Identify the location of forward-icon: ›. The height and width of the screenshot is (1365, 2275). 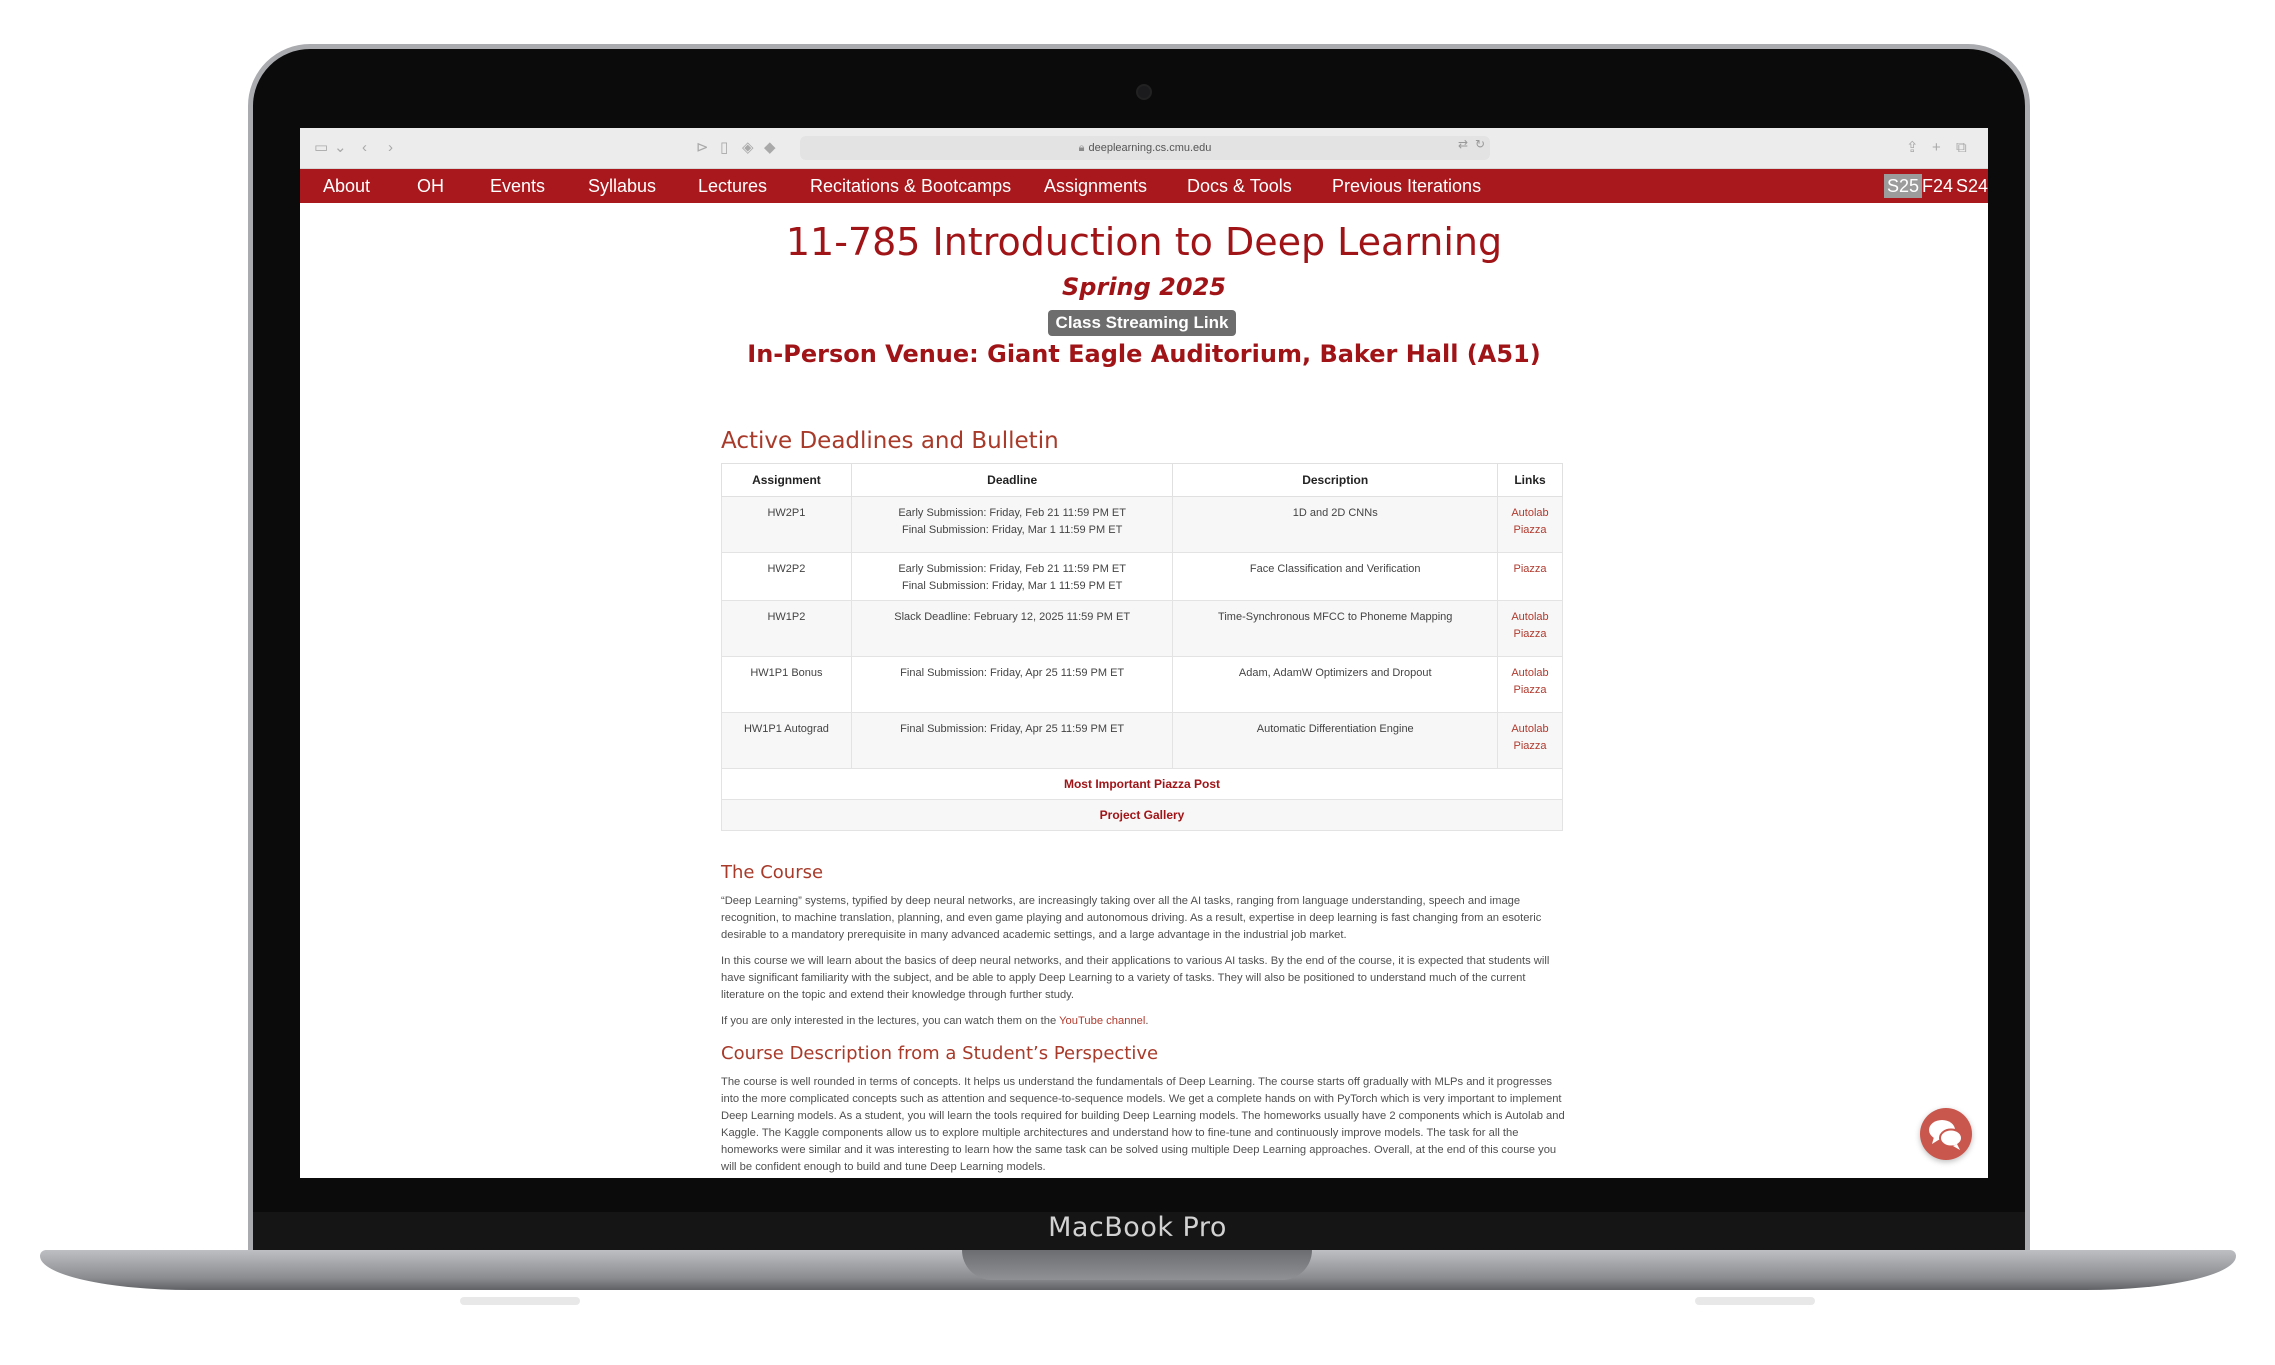
(390, 148).